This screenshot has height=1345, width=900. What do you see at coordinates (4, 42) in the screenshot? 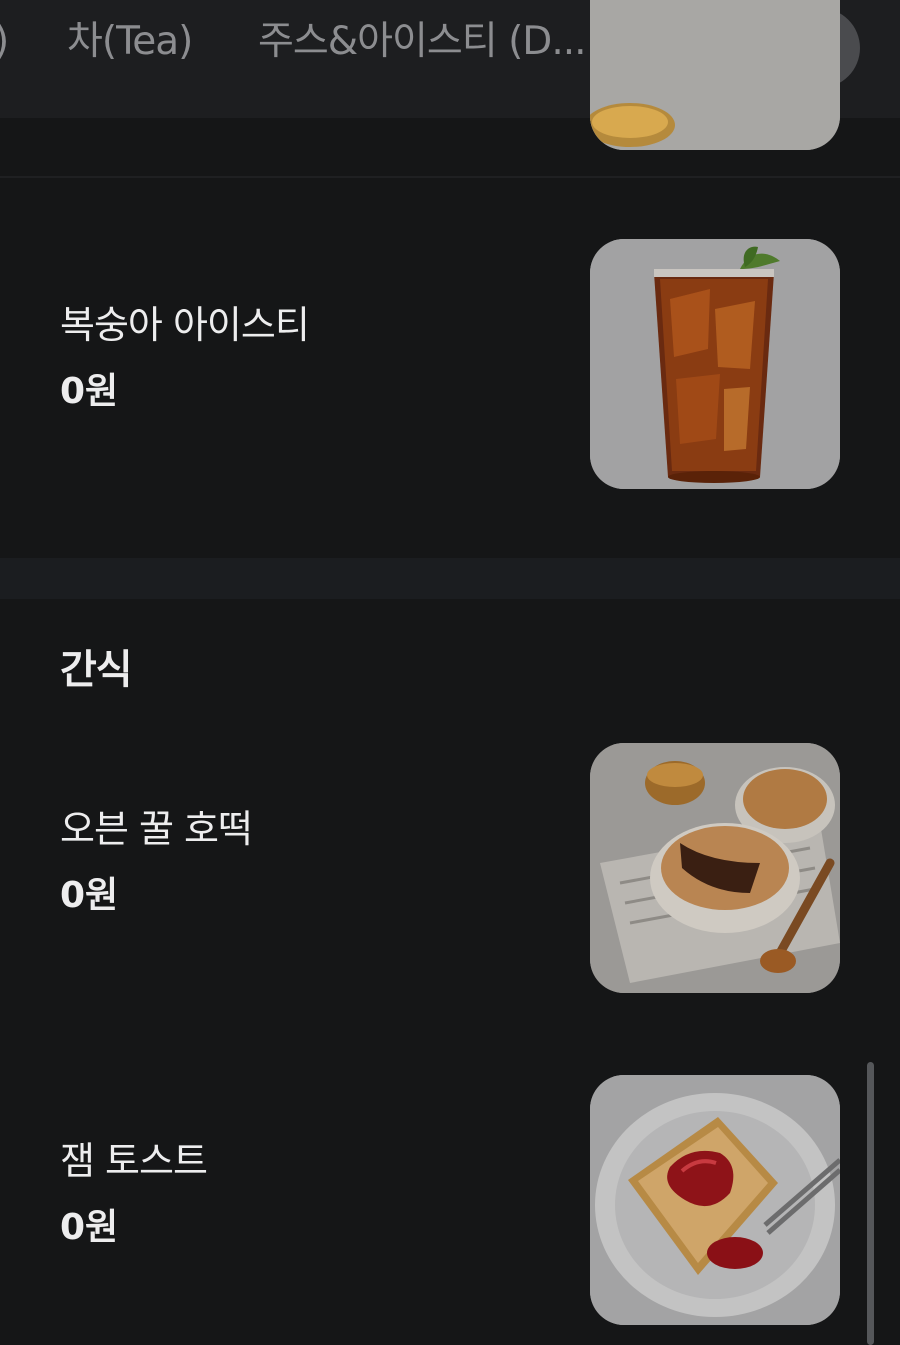
I see `tab-previous-category: )` at bounding box center [4, 42].